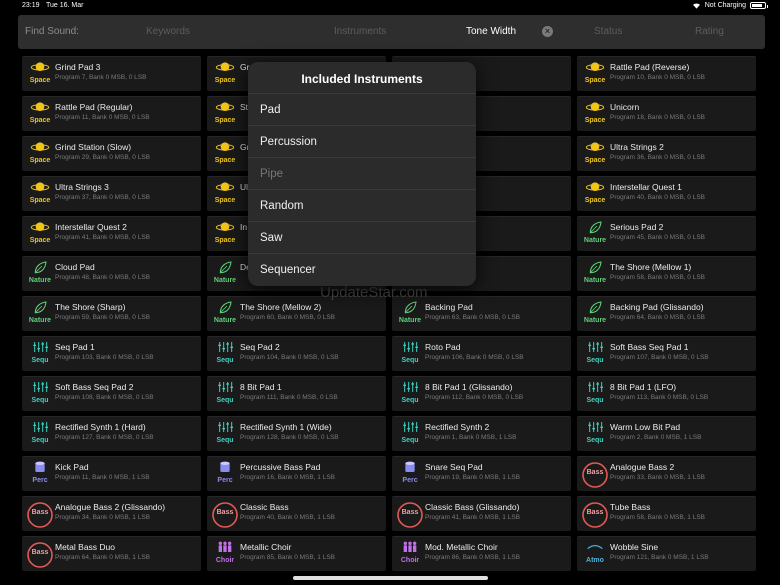  Describe the element at coordinates (100, 427) in the screenshot. I see `sound-name: Rectified Synth 1 (Hard)` at that location.